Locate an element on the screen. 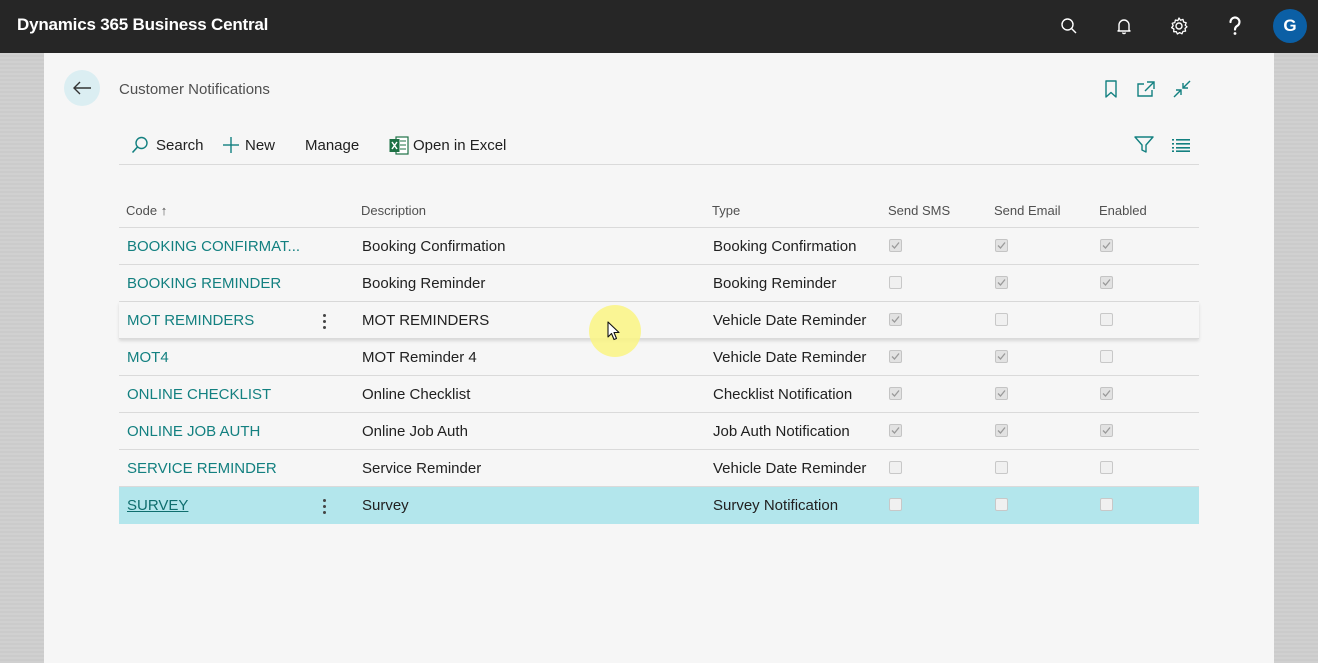  help-icon is located at coordinates (1235, 26).